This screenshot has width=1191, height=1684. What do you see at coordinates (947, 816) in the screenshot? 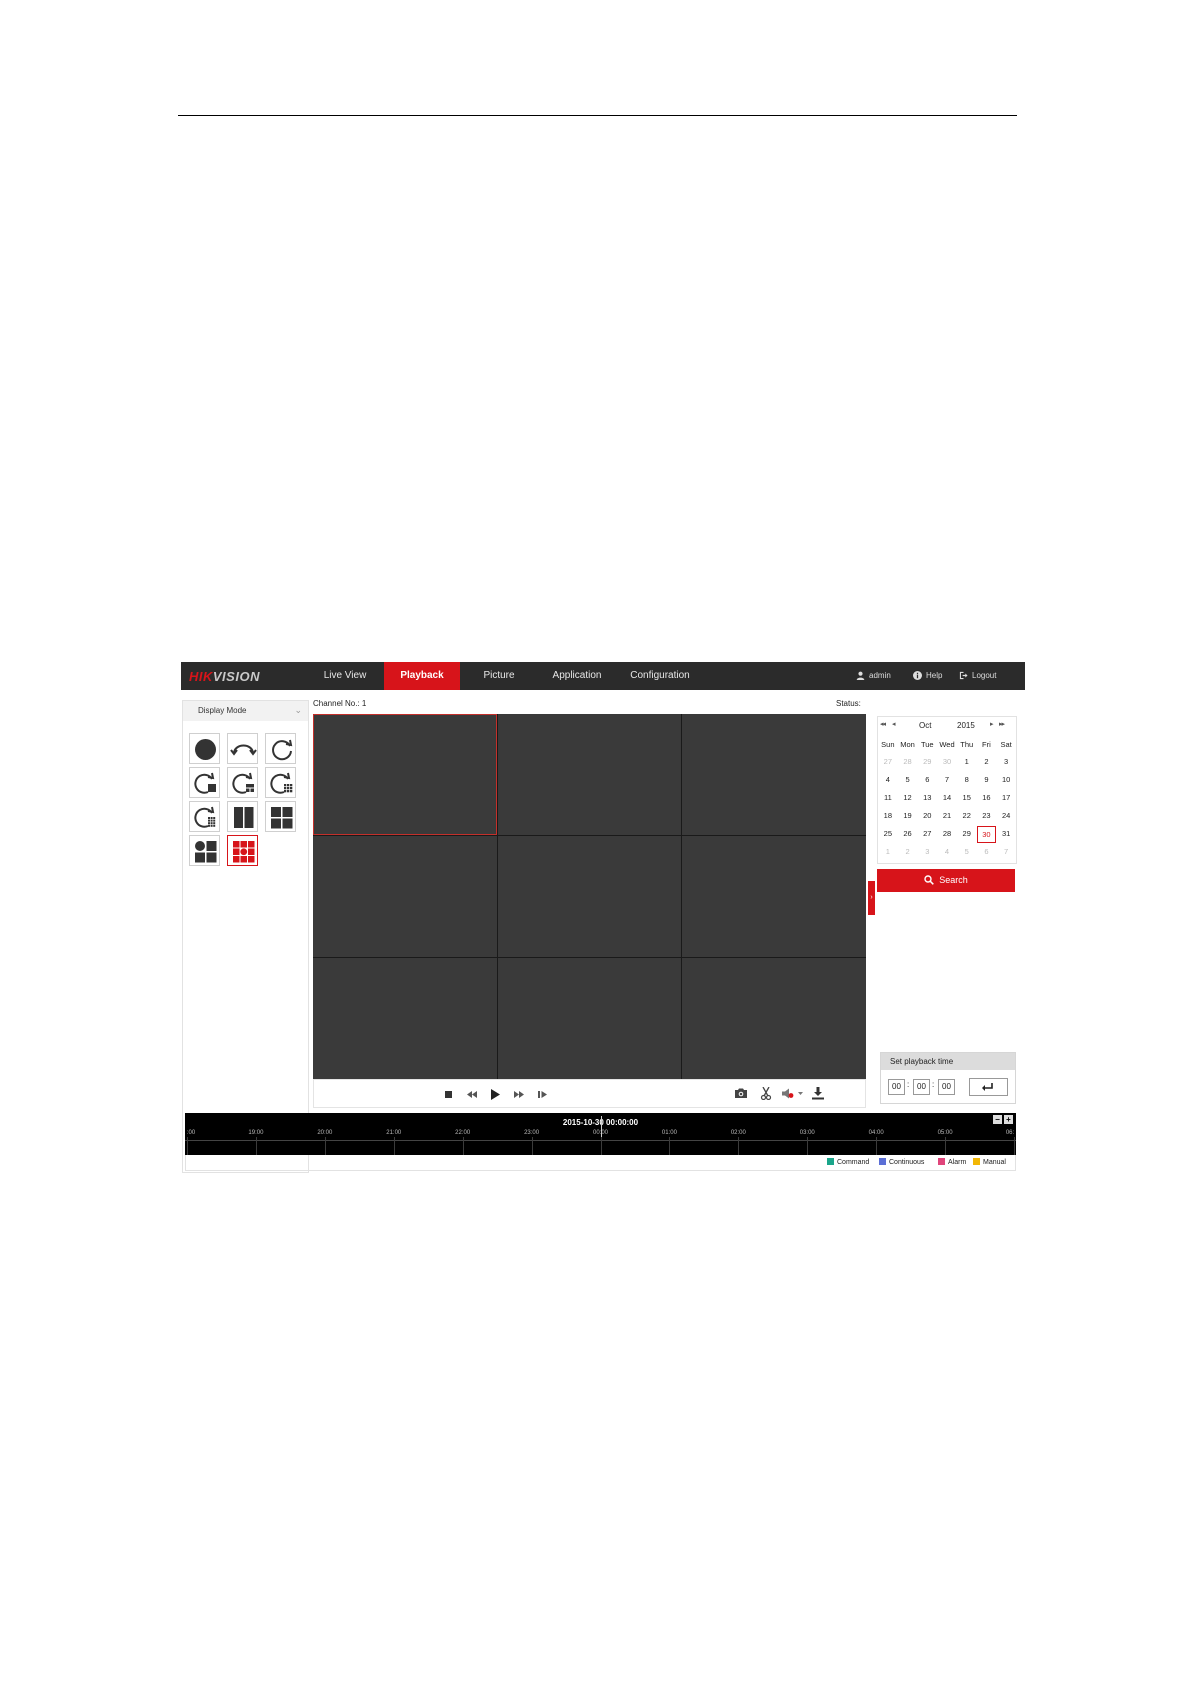
I see `calendar-day: 21` at bounding box center [947, 816].